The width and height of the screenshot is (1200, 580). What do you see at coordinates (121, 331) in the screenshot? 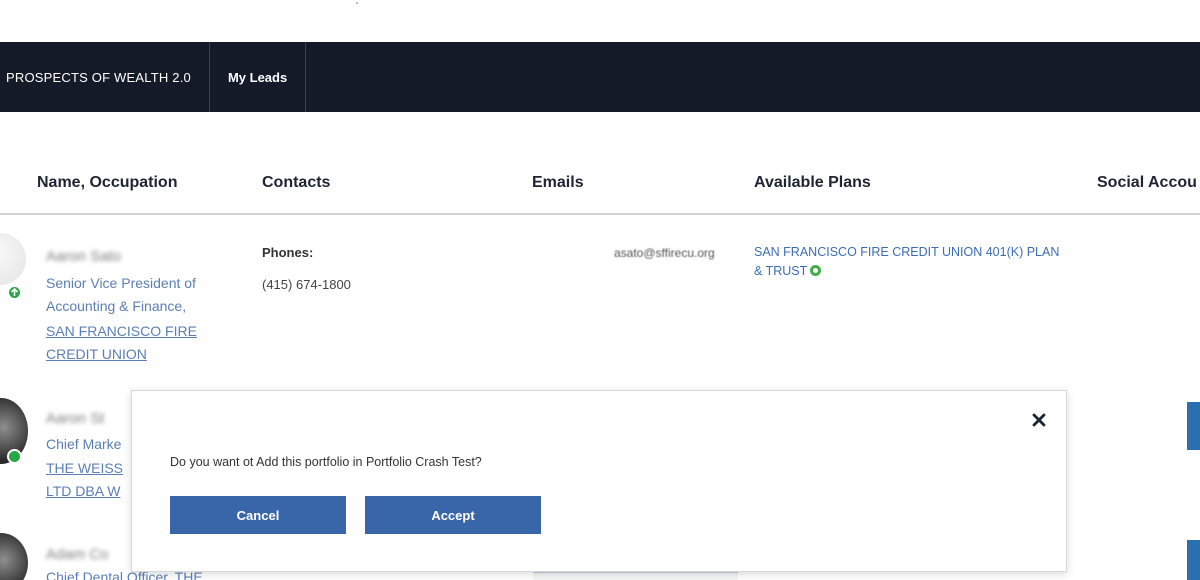
I see `company-line: SAN FRANCISCO FIRE` at bounding box center [121, 331].